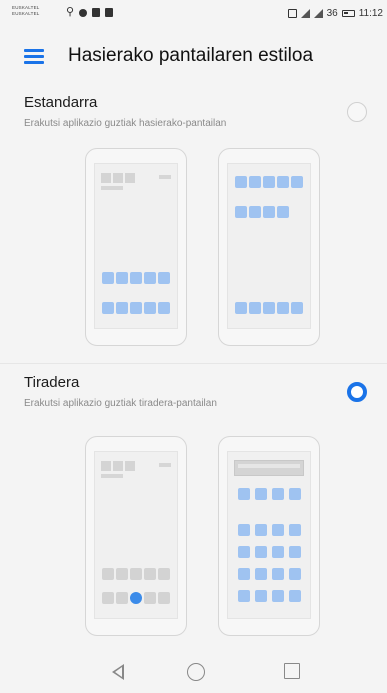 Image resolution: width=387 pixels, height=693 pixels. I want to click on status-bar: EUSKALTEL EUSKALTEL ⚲ 36 11:12, so click(193, 14).